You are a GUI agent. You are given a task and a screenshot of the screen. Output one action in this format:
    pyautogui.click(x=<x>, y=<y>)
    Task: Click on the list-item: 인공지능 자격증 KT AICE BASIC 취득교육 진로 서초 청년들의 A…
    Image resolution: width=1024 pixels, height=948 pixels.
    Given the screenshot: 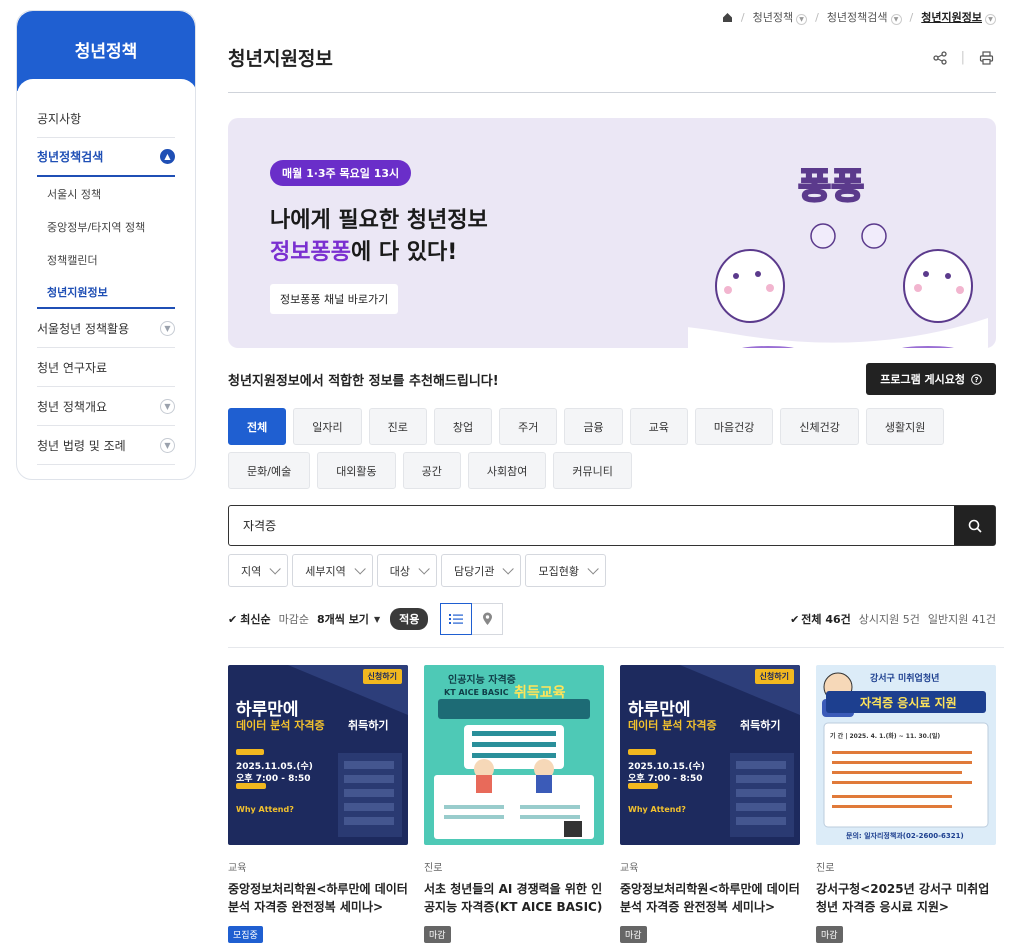 What is the action you would take?
    pyautogui.click(x=514, y=804)
    